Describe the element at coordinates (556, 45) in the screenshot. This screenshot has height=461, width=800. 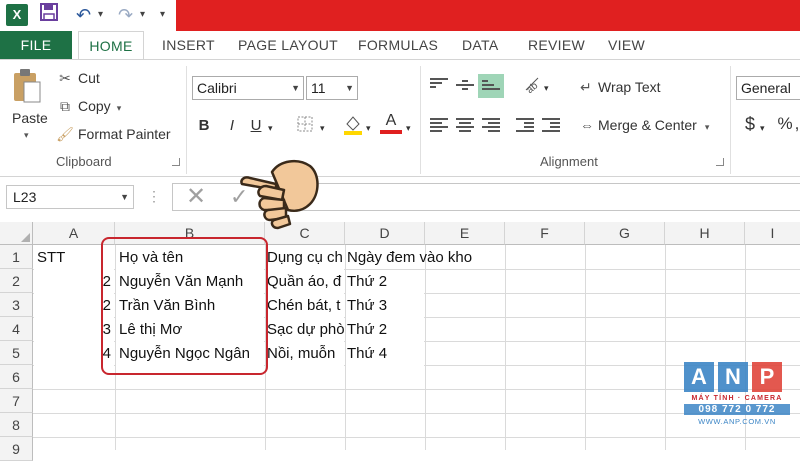
I see `tab-review: REVIEW` at that location.